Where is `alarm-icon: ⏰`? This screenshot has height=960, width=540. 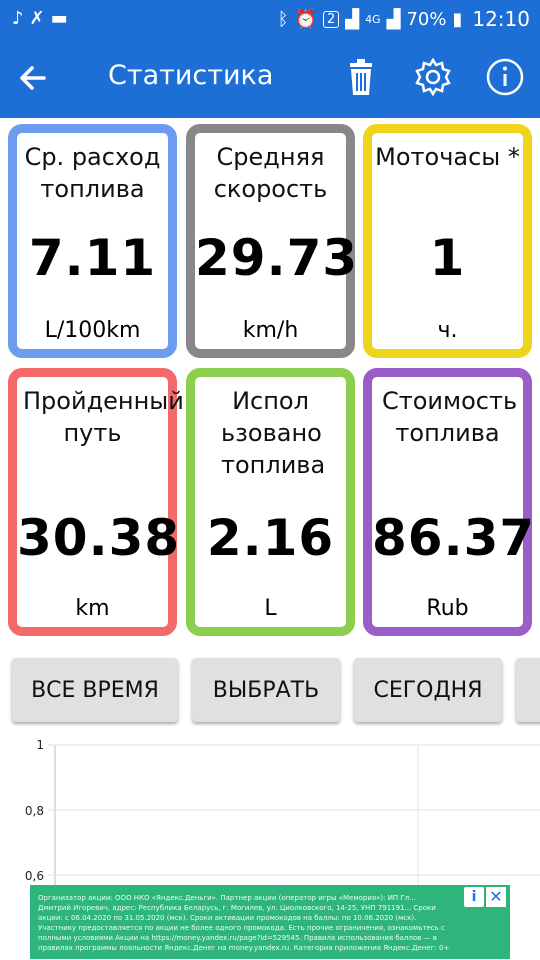
alarm-icon: ⏰ is located at coordinates (305, 19).